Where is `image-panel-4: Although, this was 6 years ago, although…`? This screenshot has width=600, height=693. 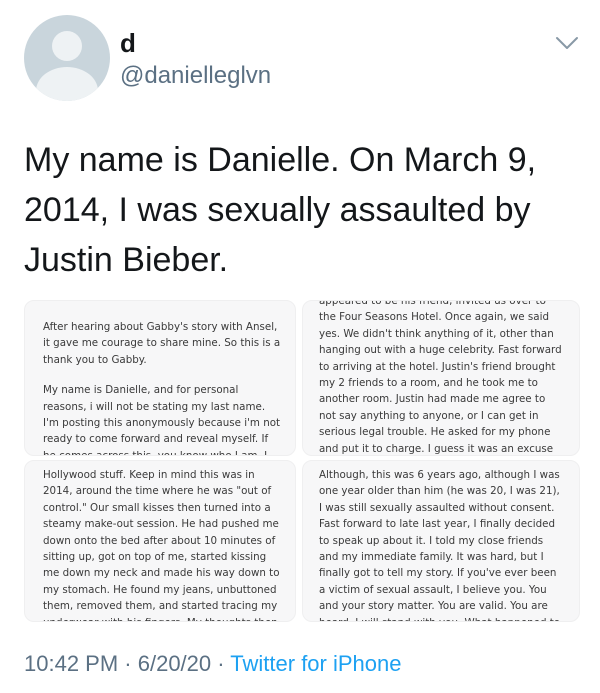
image-panel-4: Although, this was 6 years ago, although… is located at coordinates (441, 541).